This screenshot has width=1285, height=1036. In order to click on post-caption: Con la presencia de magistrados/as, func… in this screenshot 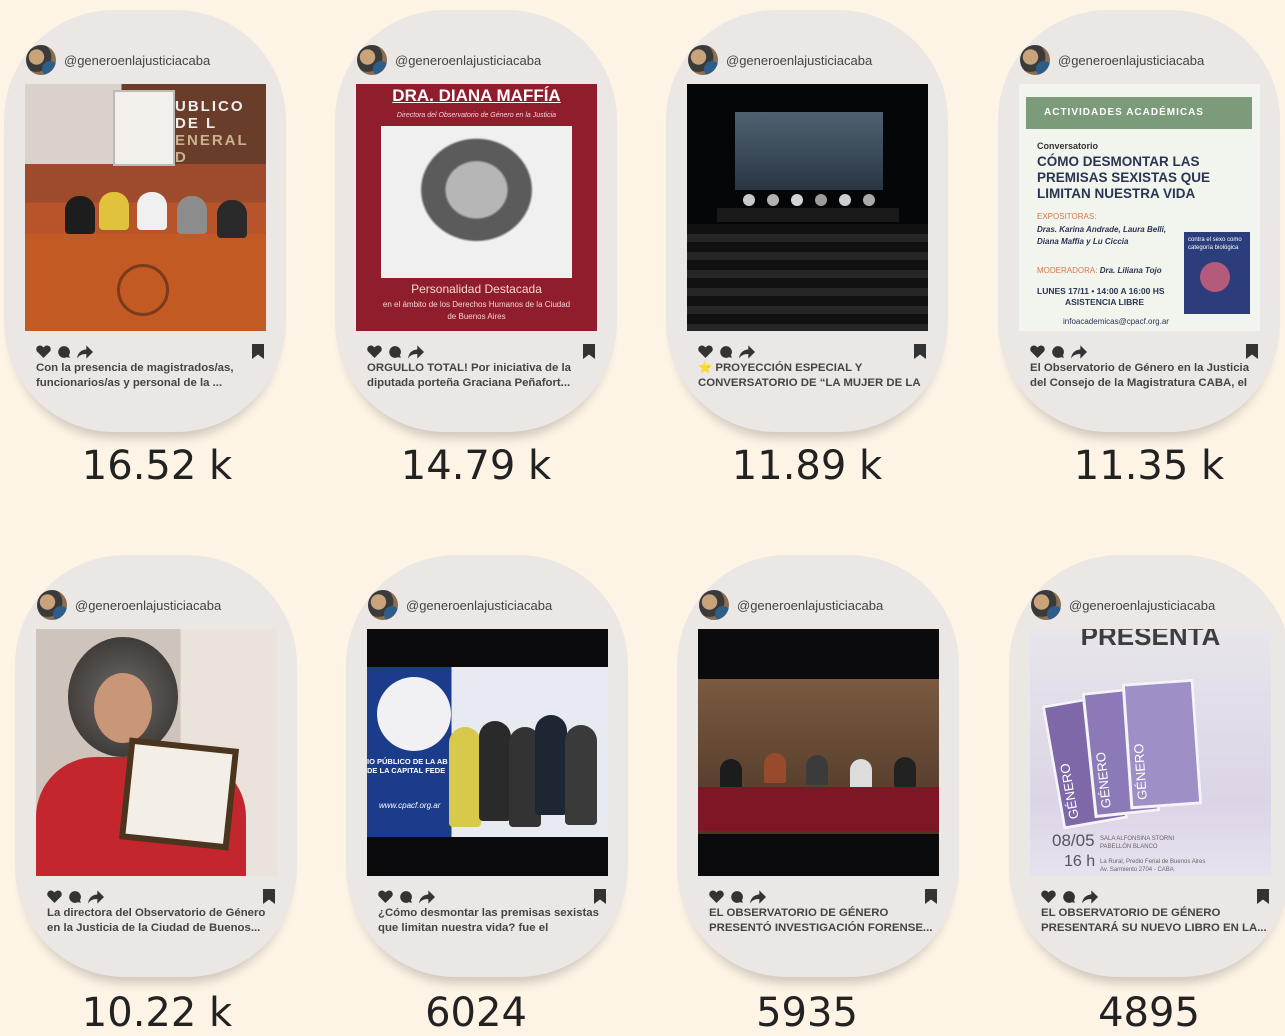, I will do `click(150, 376)`.